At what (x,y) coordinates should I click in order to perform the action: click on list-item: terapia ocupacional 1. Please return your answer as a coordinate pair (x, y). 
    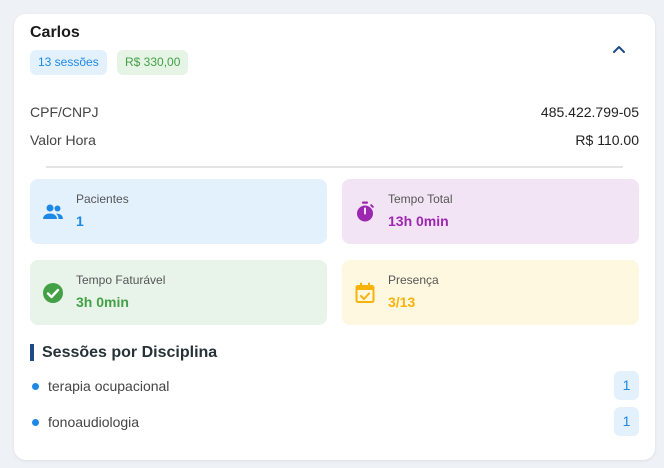
    Looking at the image, I should click on (334, 386).